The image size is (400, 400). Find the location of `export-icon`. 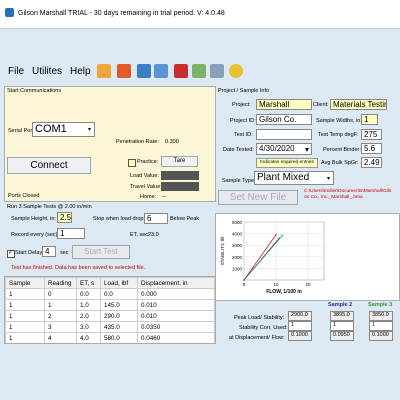

export-icon is located at coordinates (199, 71).